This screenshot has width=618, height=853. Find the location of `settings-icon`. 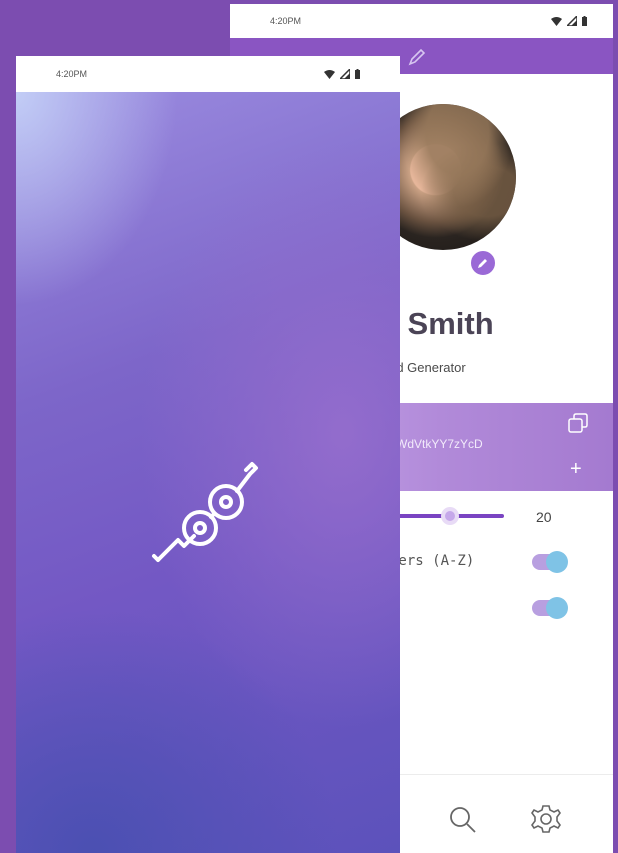

settings-icon is located at coordinates (546, 821).